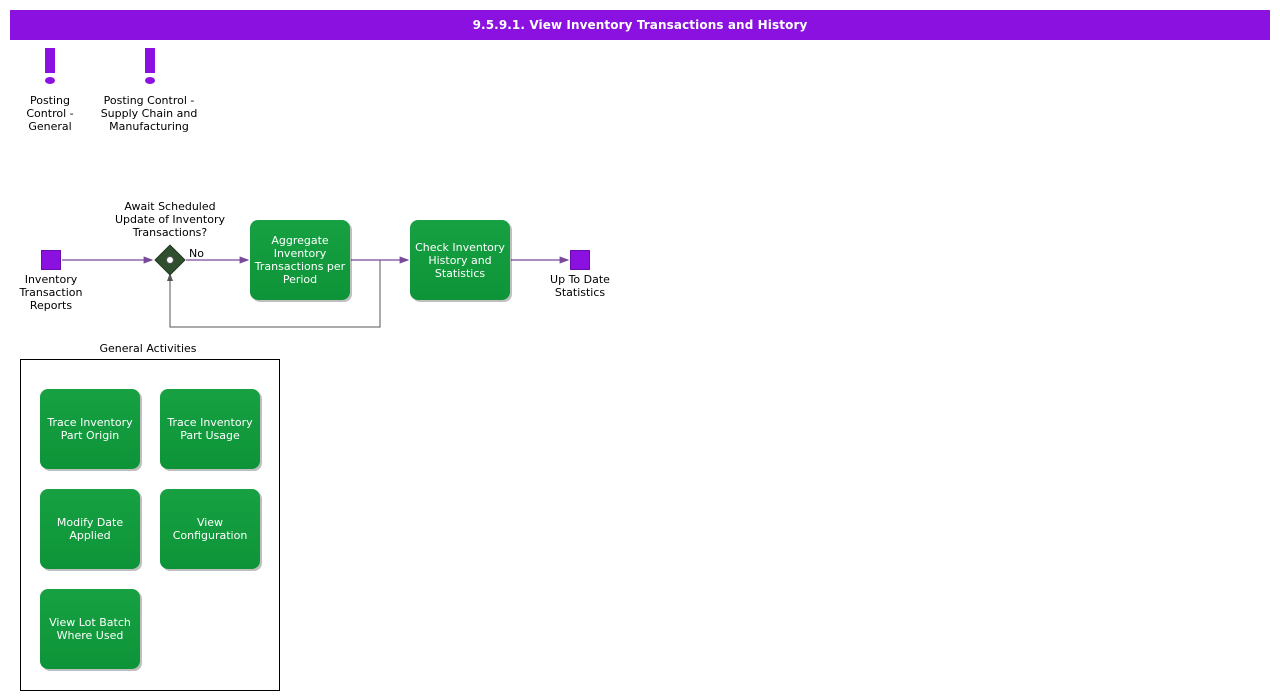 Image resolution: width=1280 pixels, height=700 pixels. What do you see at coordinates (90, 529) in the screenshot?
I see `activity-modify-date-applied: Modify Date Applied` at bounding box center [90, 529].